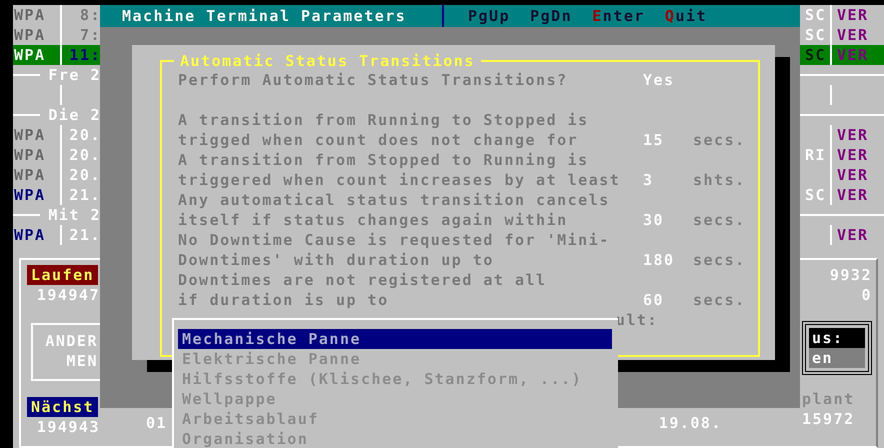 The height and width of the screenshot is (448, 884). Describe the element at coordinates (866, 295) in the screenshot. I see `count-value: 0` at that location.